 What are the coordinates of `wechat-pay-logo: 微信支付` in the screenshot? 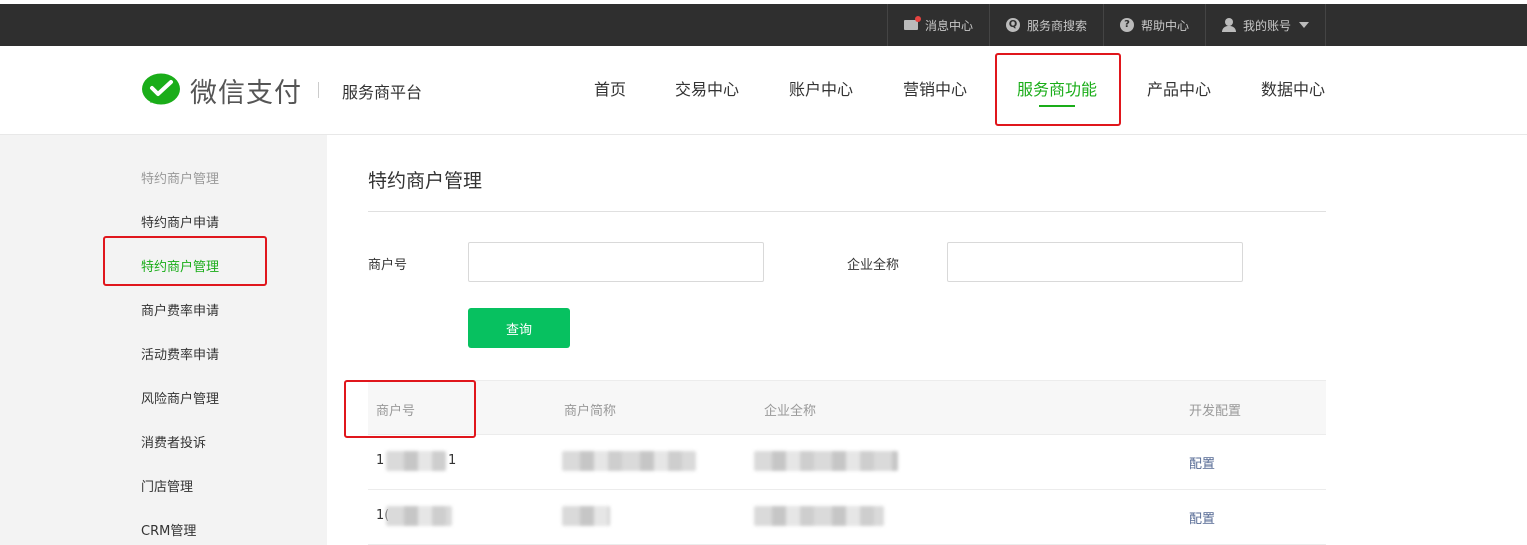 It's located at (221, 90).